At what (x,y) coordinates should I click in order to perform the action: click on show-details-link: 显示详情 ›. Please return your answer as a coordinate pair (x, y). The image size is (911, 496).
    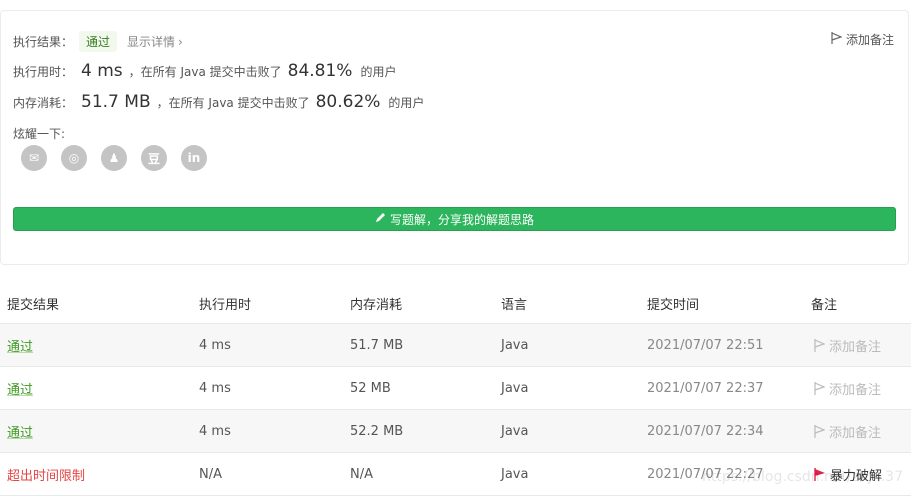
    Looking at the image, I should click on (155, 41).